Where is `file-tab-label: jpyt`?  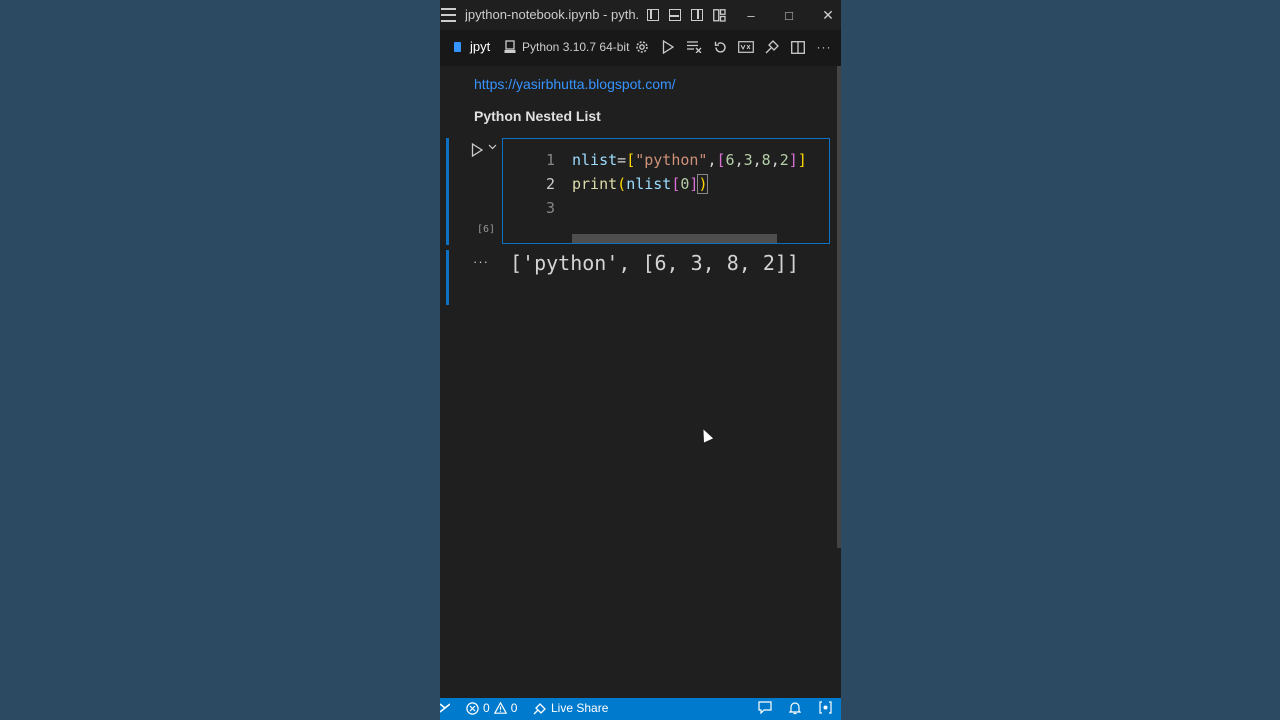
file-tab-label: jpyt is located at coordinates (480, 46).